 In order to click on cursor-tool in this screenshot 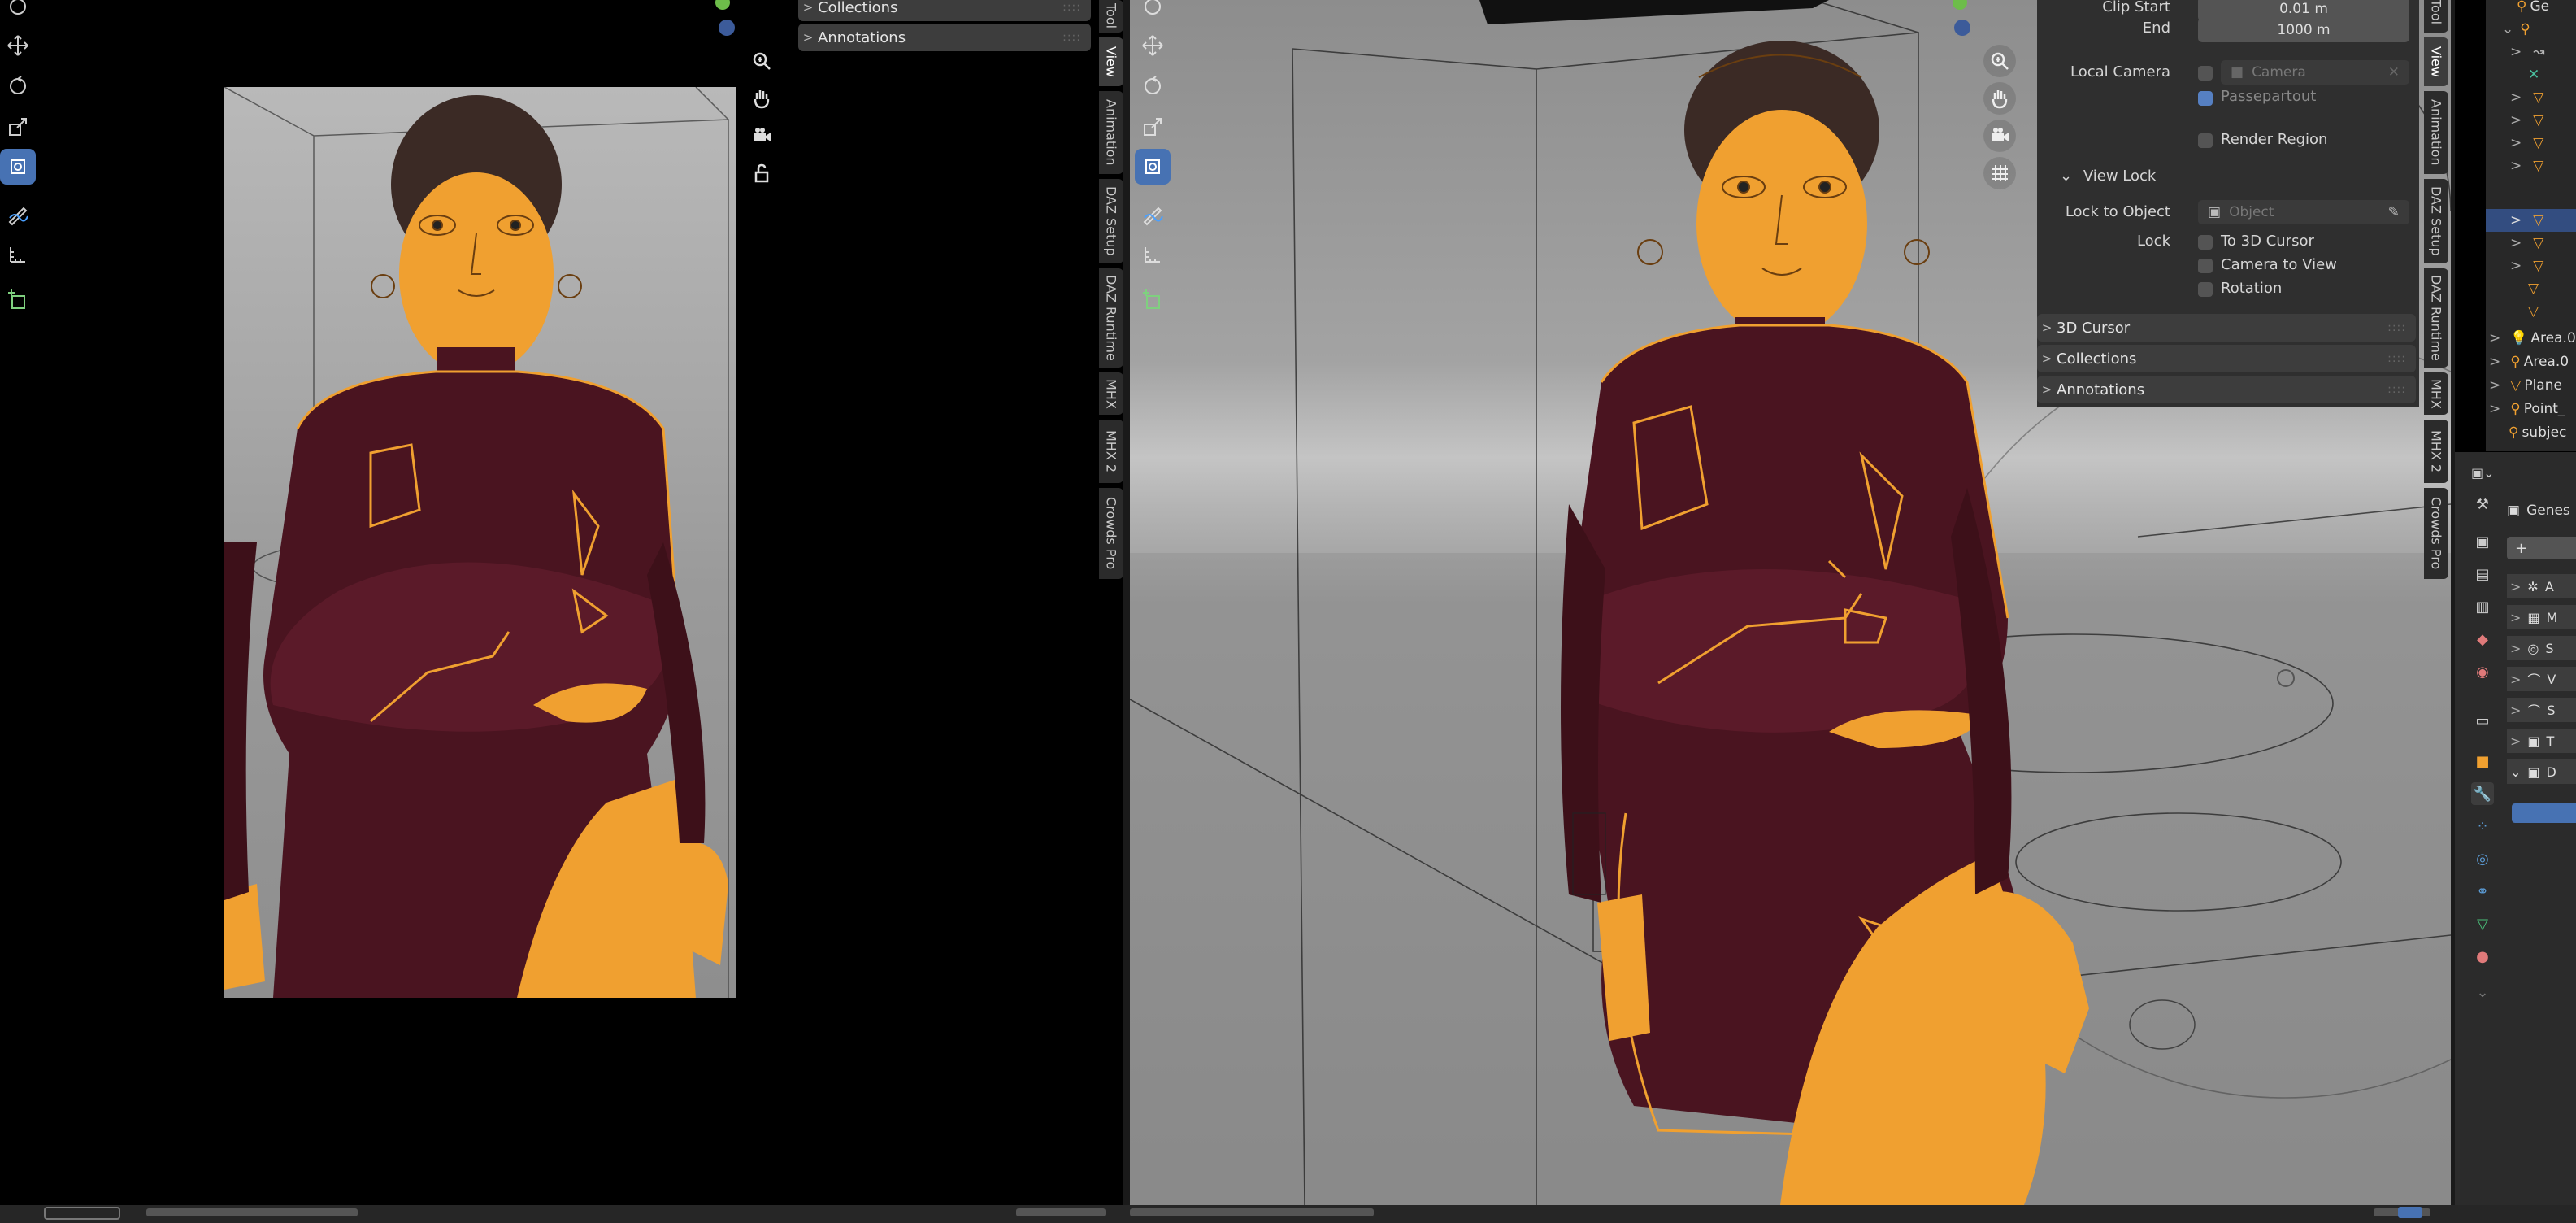, I will do `click(18, 12)`.